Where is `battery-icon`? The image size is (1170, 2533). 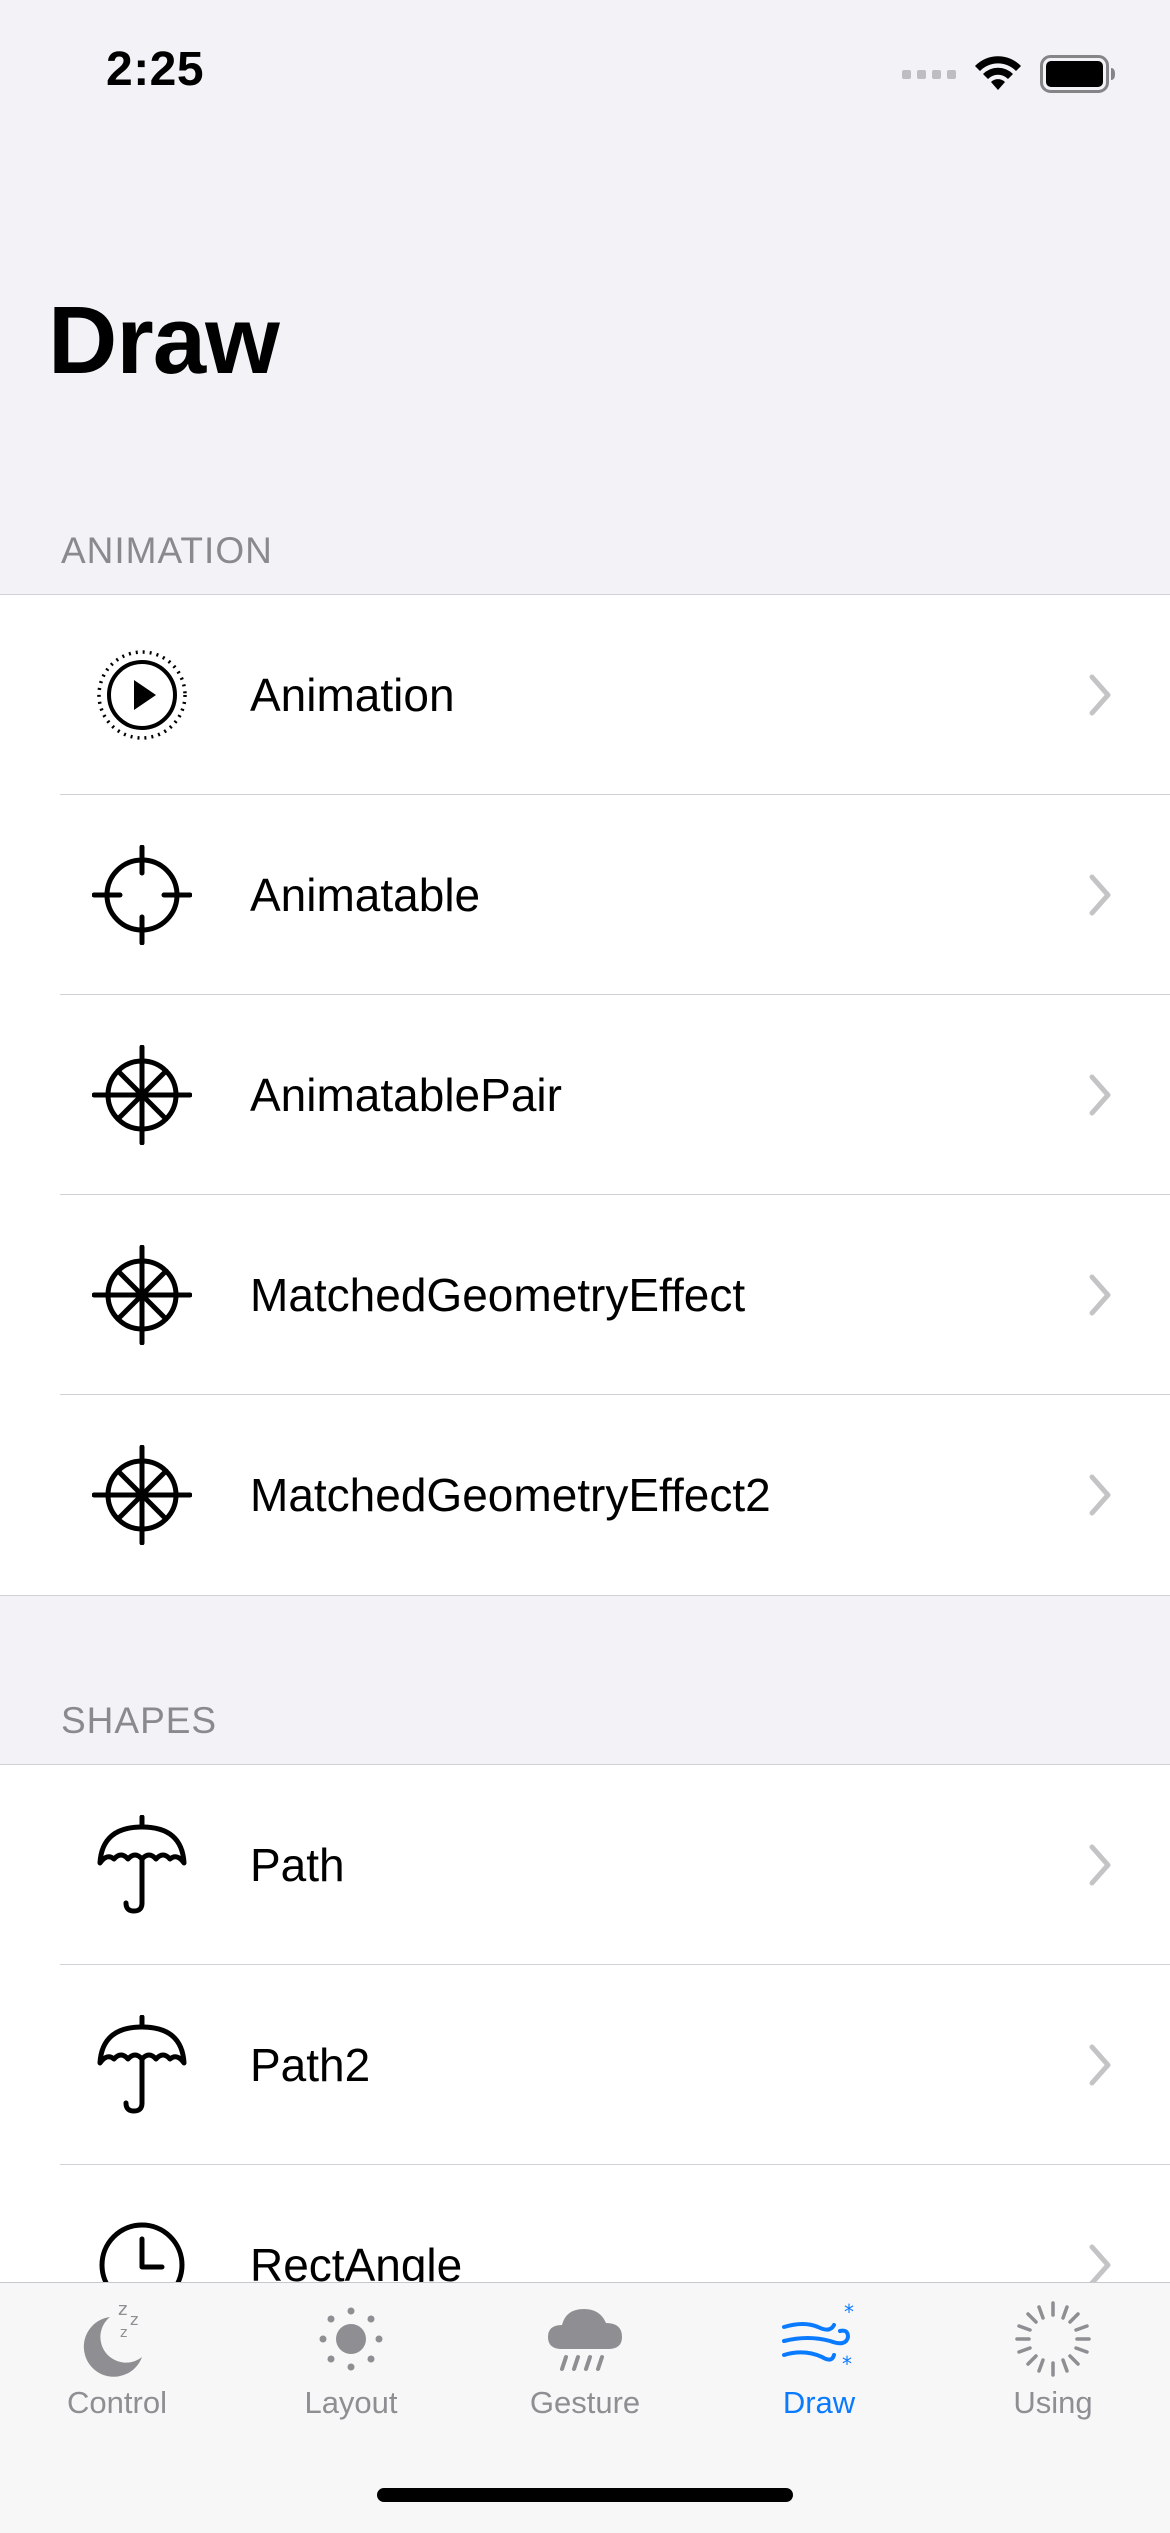
battery-icon is located at coordinates (1077, 74).